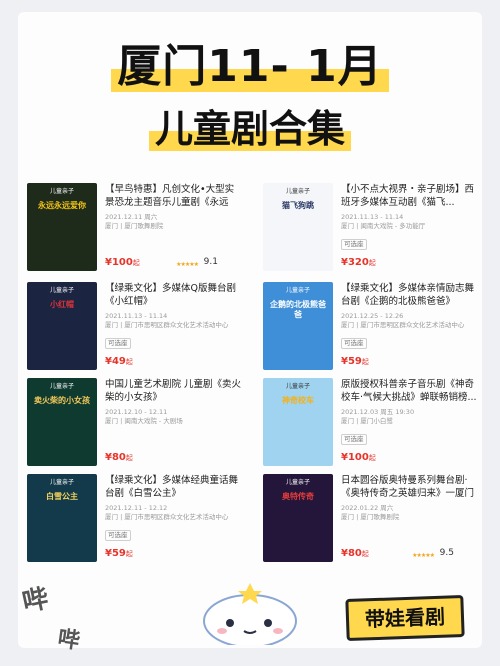  Describe the element at coordinates (298, 422) in the screenshot. I see `show-poster: 儿童亲子 神奇校车` at that location.